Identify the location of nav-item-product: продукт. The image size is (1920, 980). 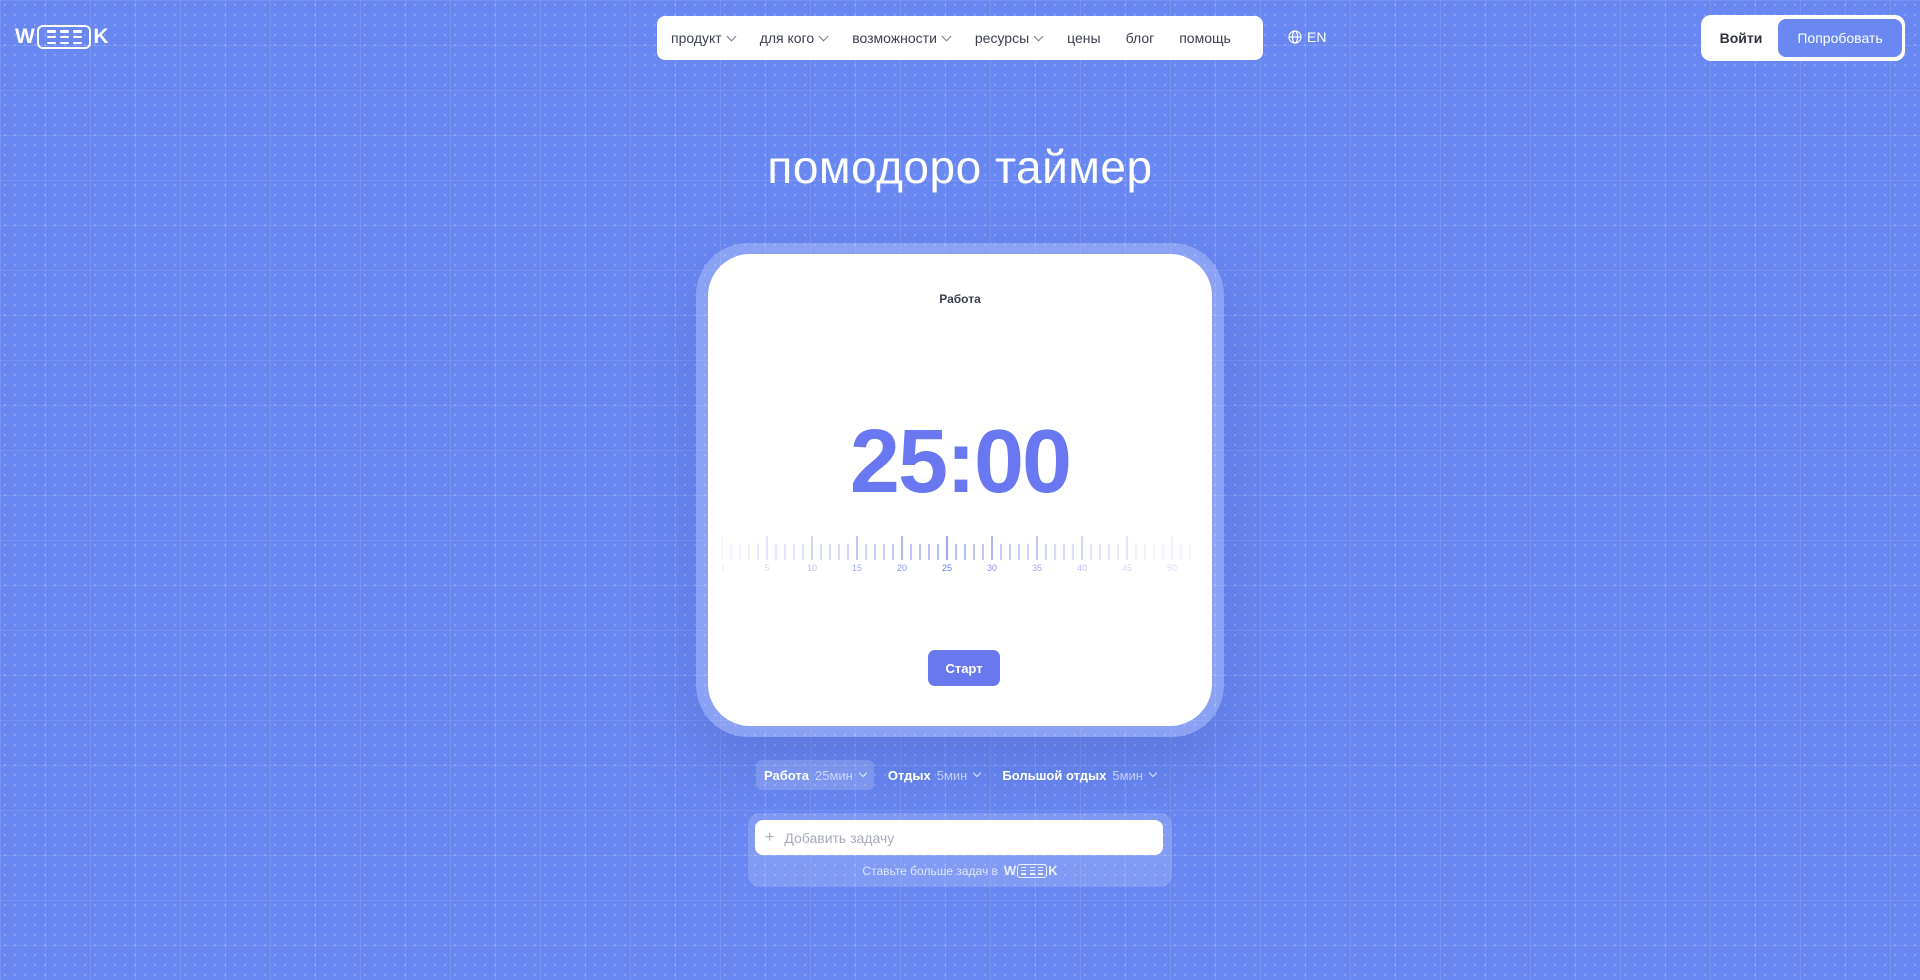
(709, 38).